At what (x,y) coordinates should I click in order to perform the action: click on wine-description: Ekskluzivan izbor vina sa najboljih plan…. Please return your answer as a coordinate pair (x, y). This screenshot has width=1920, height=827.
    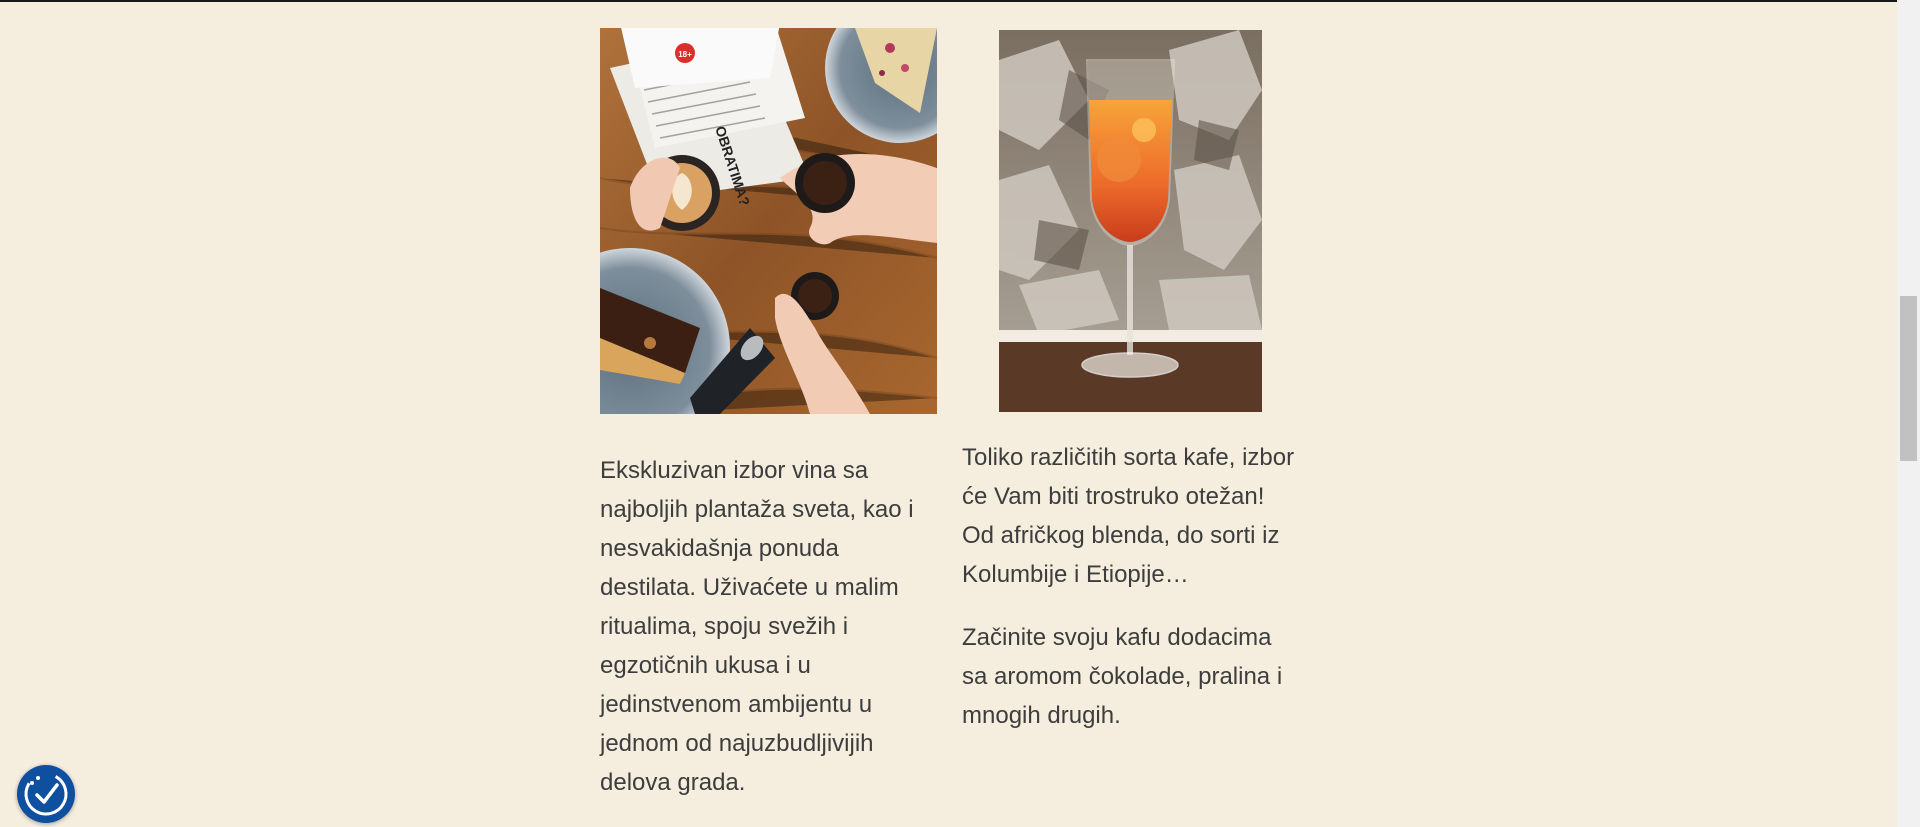
    Looking at the image, I should click on (770, 626).